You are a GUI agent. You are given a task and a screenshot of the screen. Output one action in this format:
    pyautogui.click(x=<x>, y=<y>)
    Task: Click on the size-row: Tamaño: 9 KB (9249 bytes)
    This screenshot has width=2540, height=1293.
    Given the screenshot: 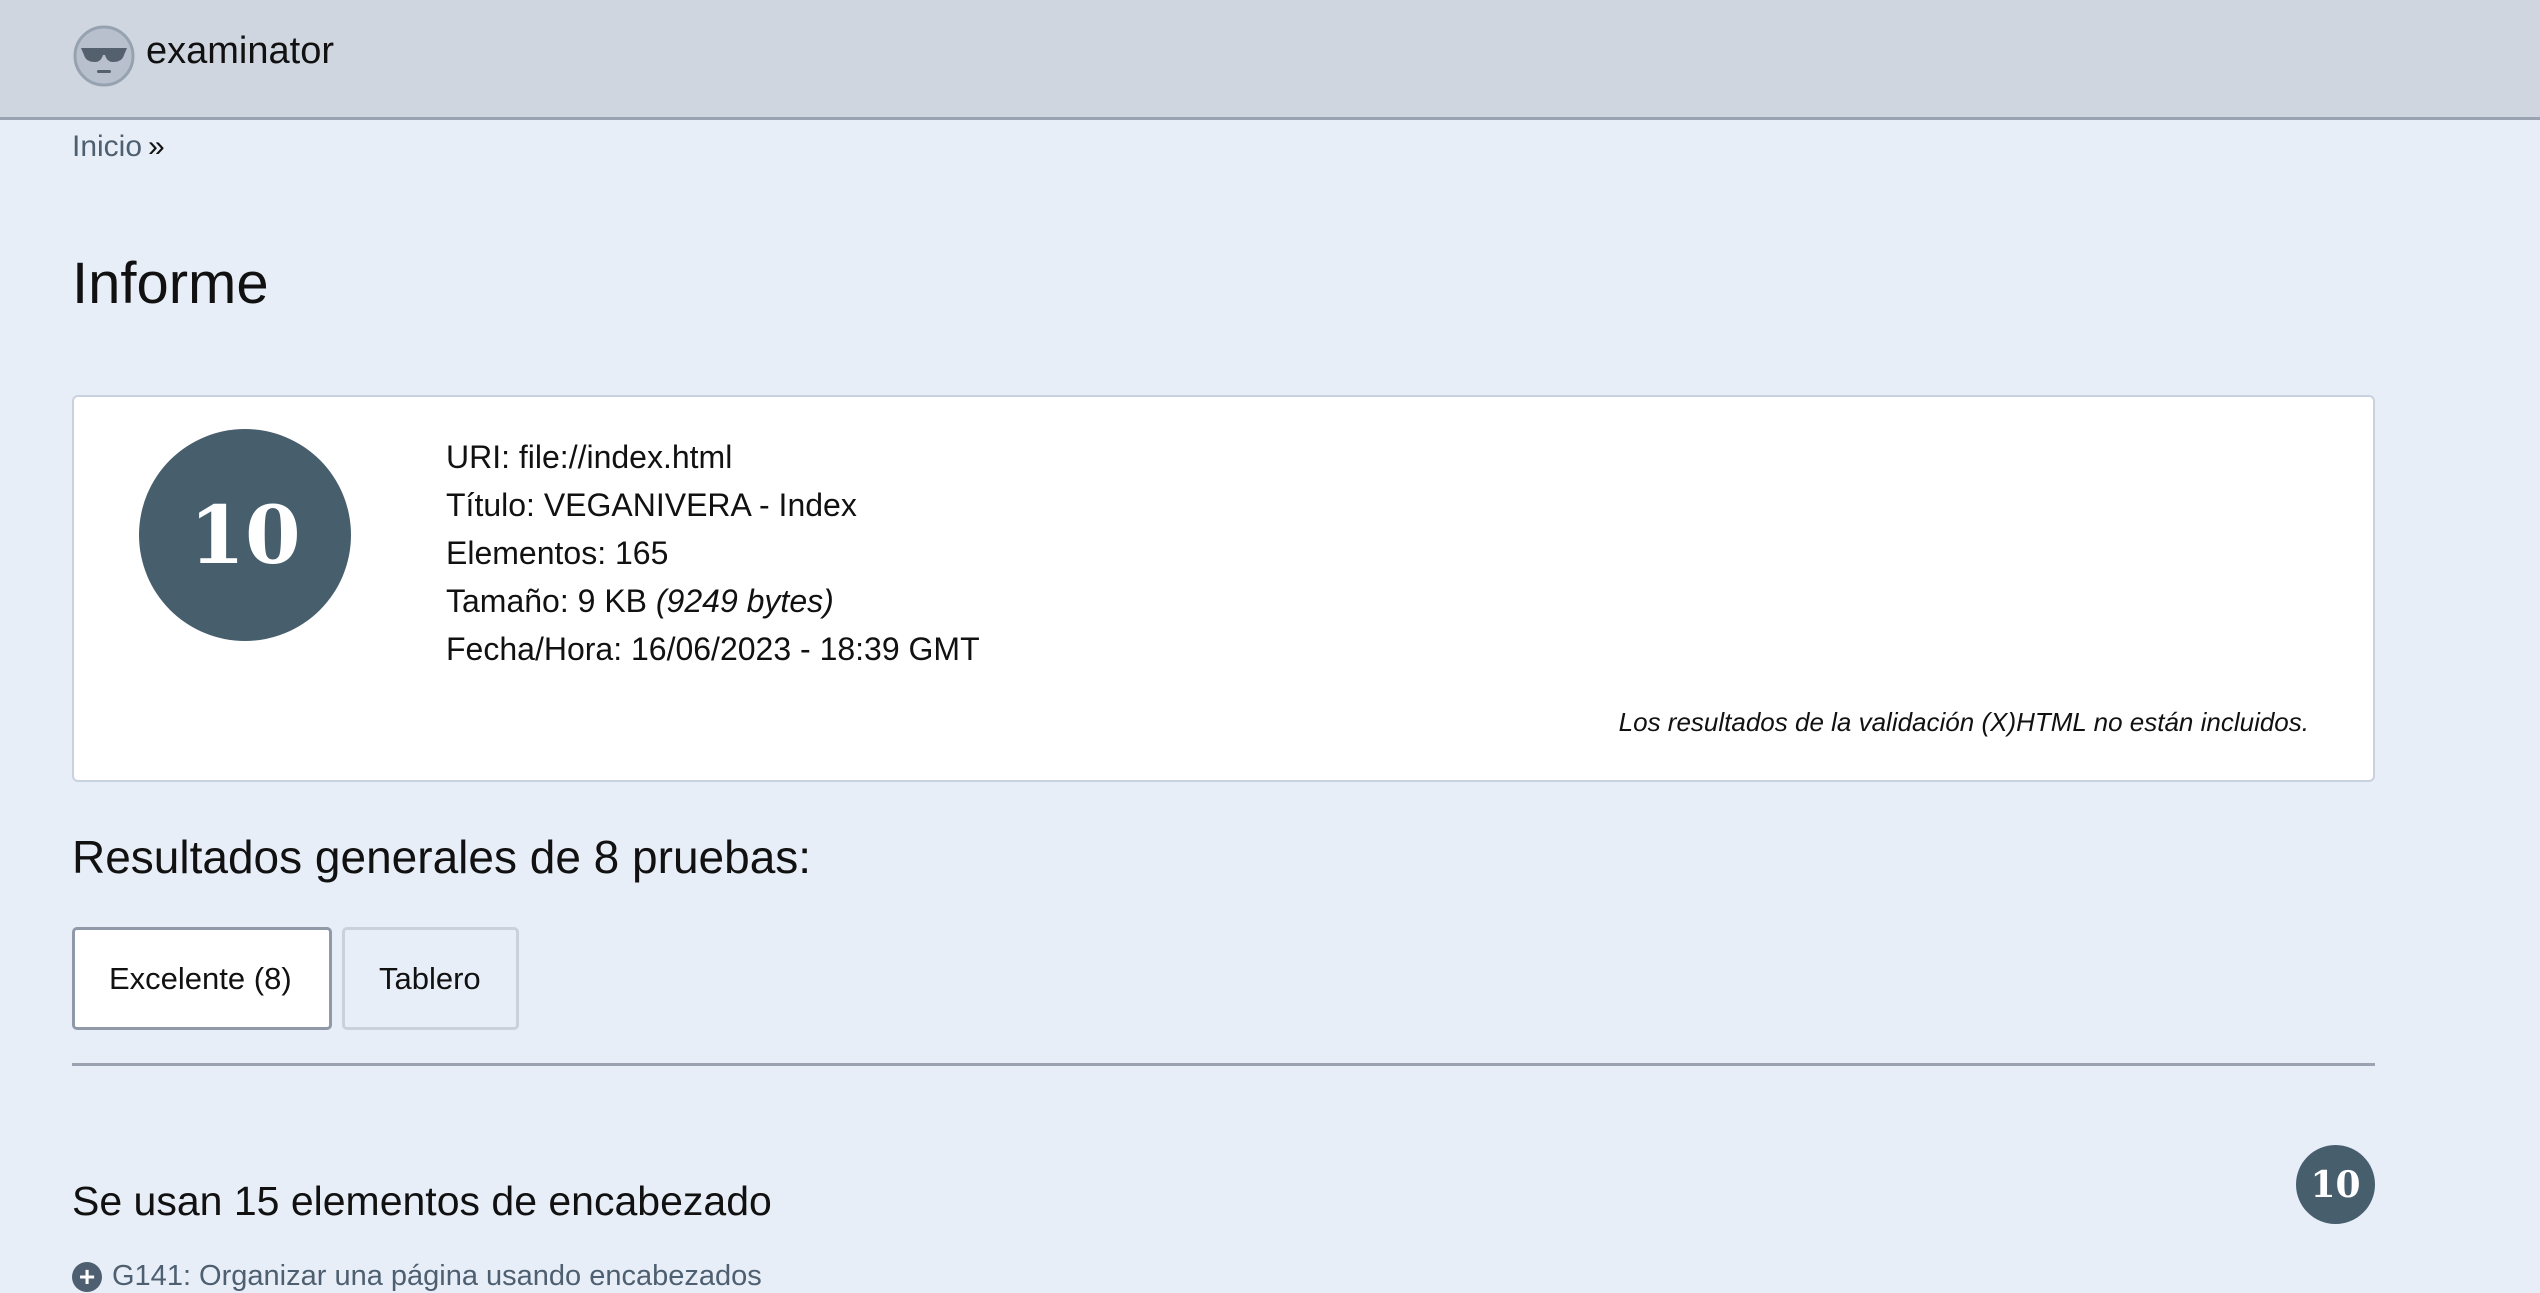 What is the action you would take?
    pyautogui.click(x=713, y=601)
    